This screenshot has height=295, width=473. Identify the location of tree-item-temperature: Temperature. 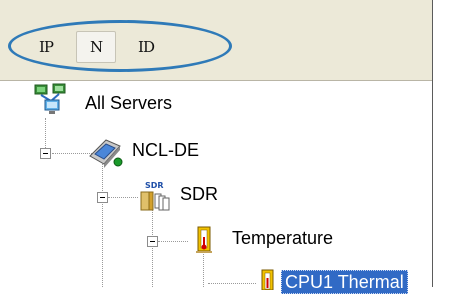
(282, 238).